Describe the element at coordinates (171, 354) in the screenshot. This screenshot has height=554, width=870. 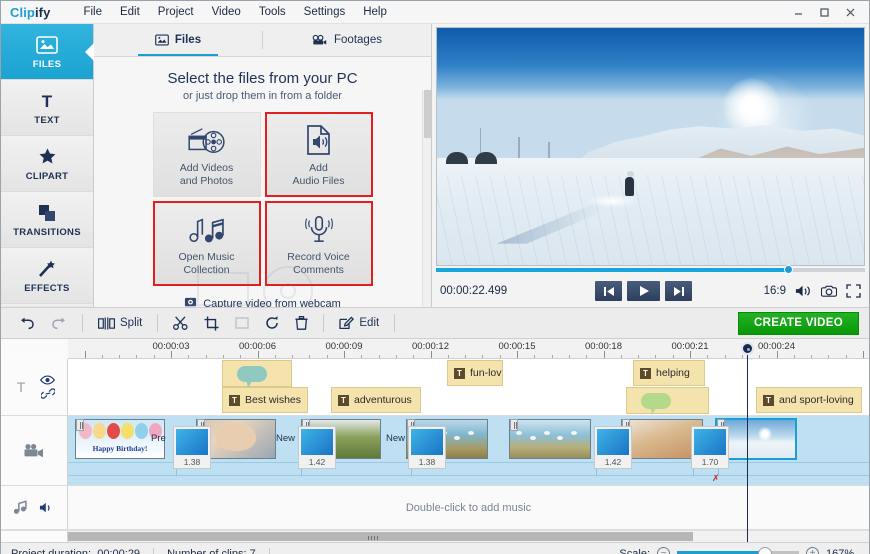
I see `ruler-tick-major` at that location.